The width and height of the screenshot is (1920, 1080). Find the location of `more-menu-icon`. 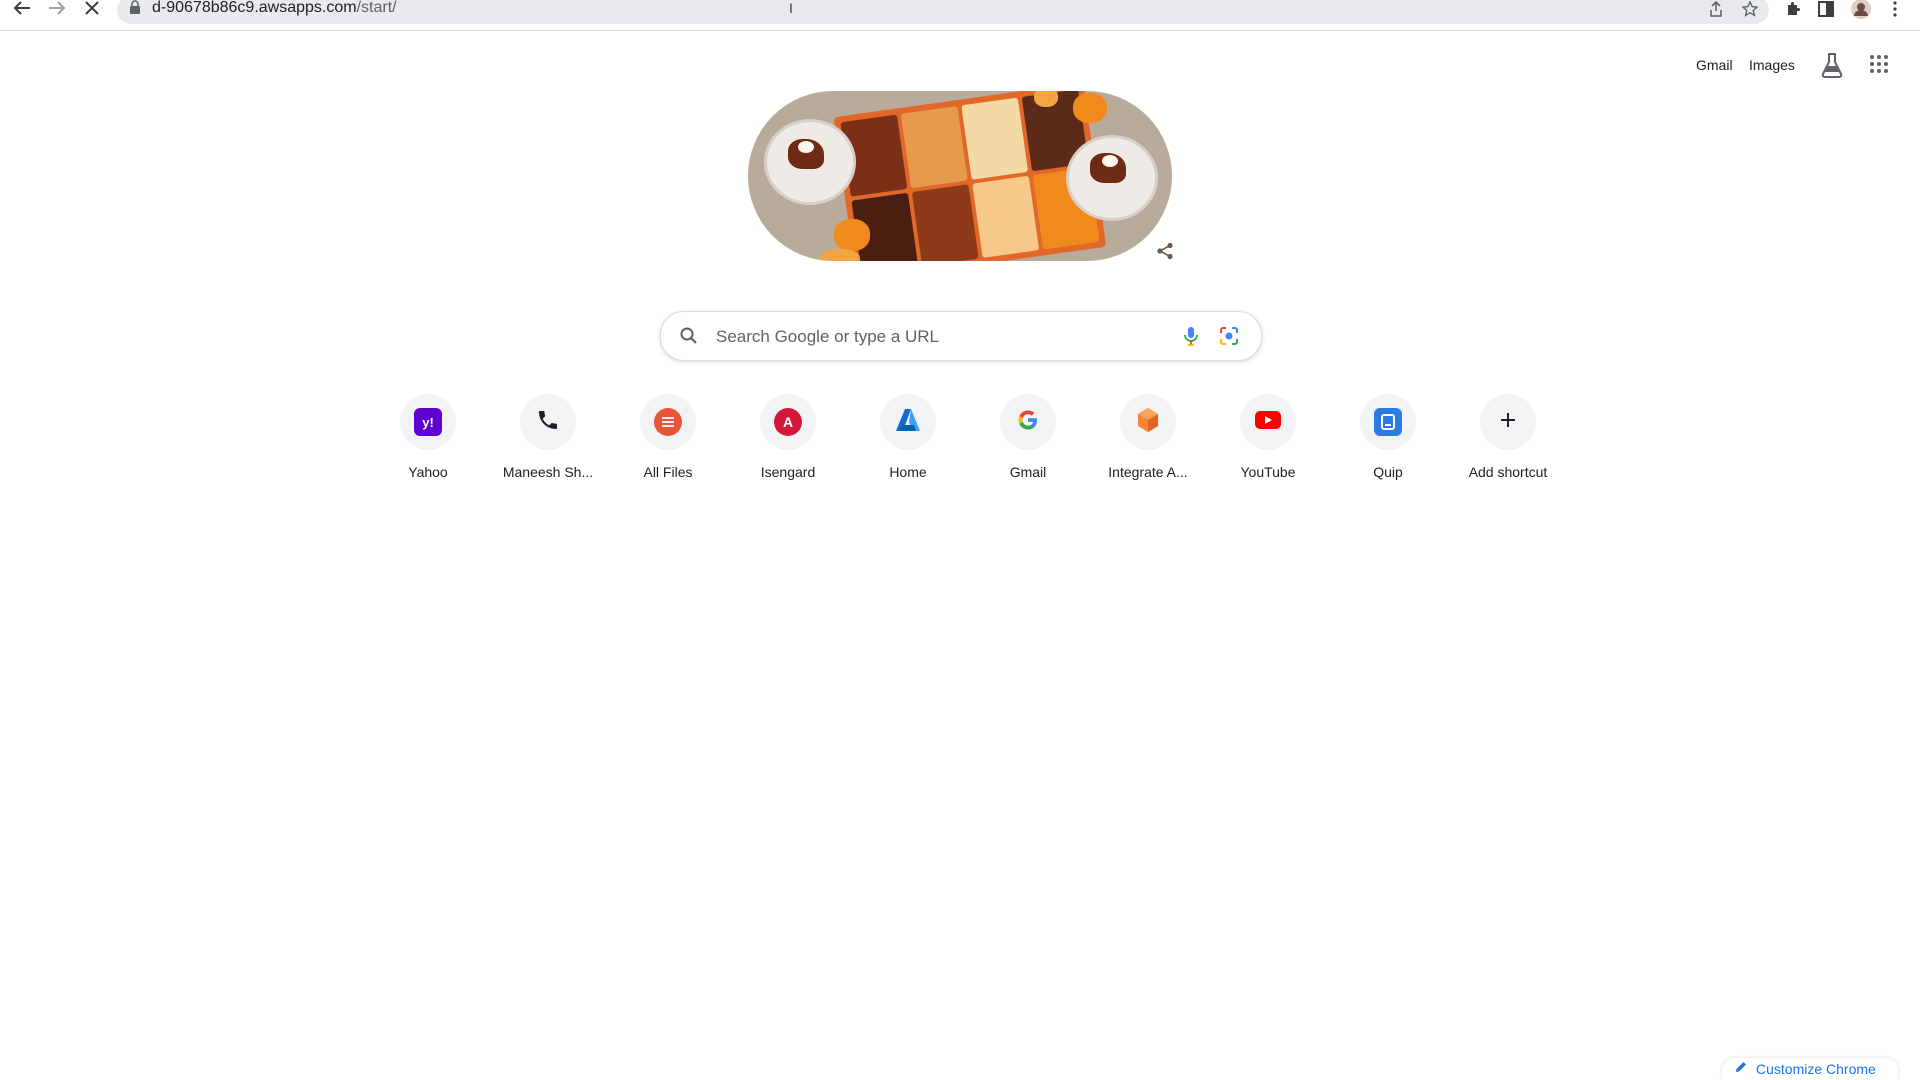

more-menu-icon is located at coordinates (1895, 9).